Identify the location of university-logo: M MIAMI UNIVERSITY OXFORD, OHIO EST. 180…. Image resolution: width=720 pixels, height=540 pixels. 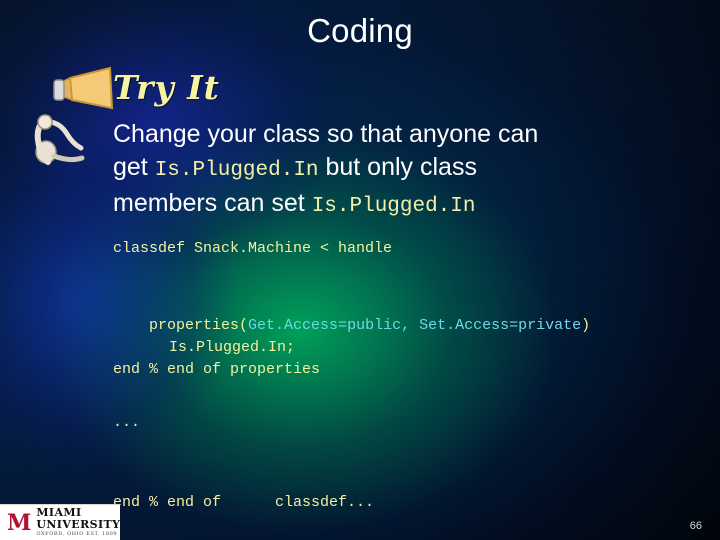
(60, 522).